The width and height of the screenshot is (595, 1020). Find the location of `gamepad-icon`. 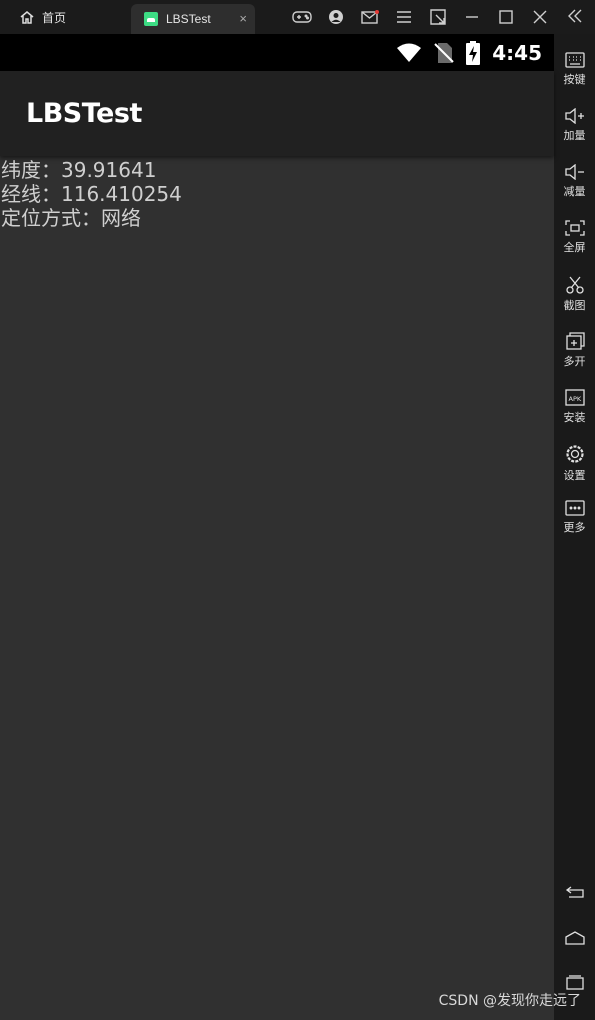

gamepad-icon is located at coordinates (302, 17).